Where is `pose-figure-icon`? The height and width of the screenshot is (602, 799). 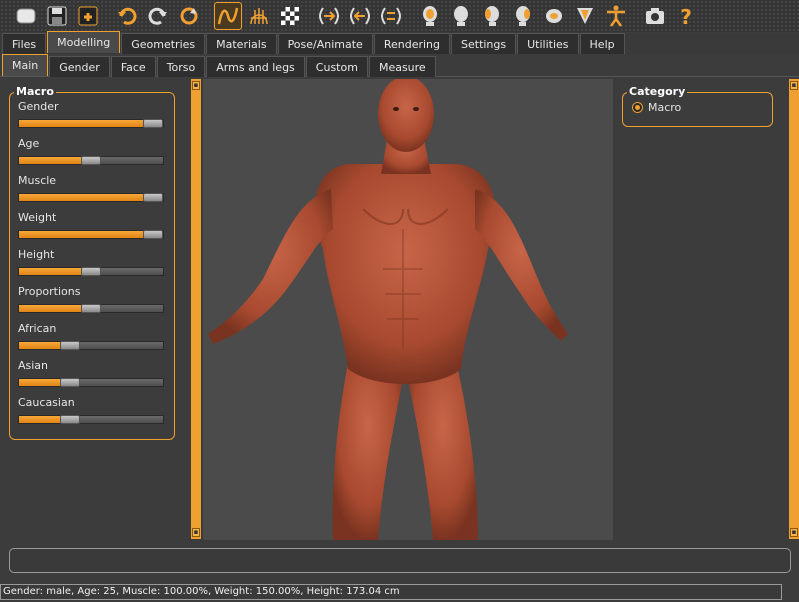
pose-figure-icon is located at coordinates (616, 16).